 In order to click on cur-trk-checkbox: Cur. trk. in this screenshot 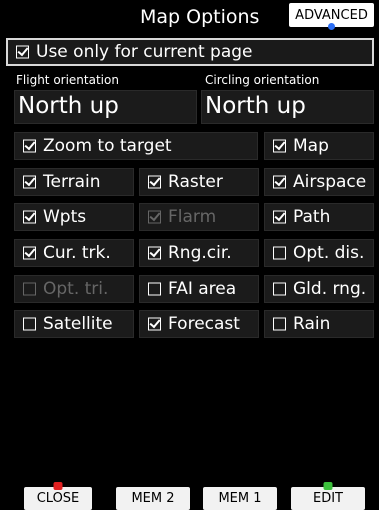, I will do `click(74, 253)`.